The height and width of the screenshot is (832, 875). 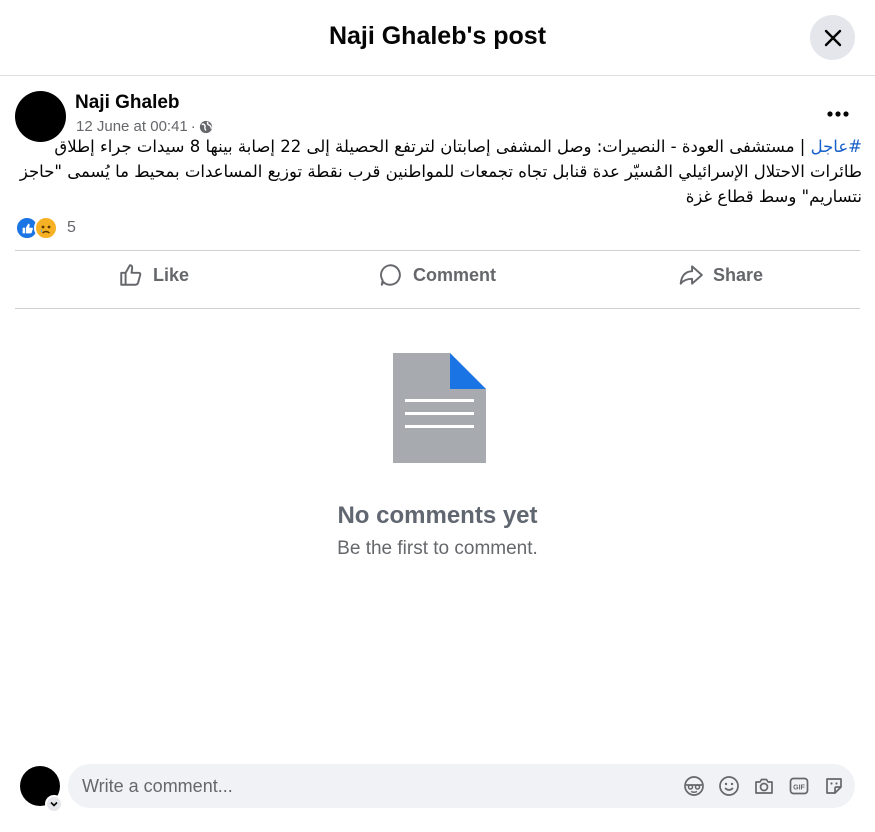 I want to click on emoji-icon, so click(x=728, y=785).